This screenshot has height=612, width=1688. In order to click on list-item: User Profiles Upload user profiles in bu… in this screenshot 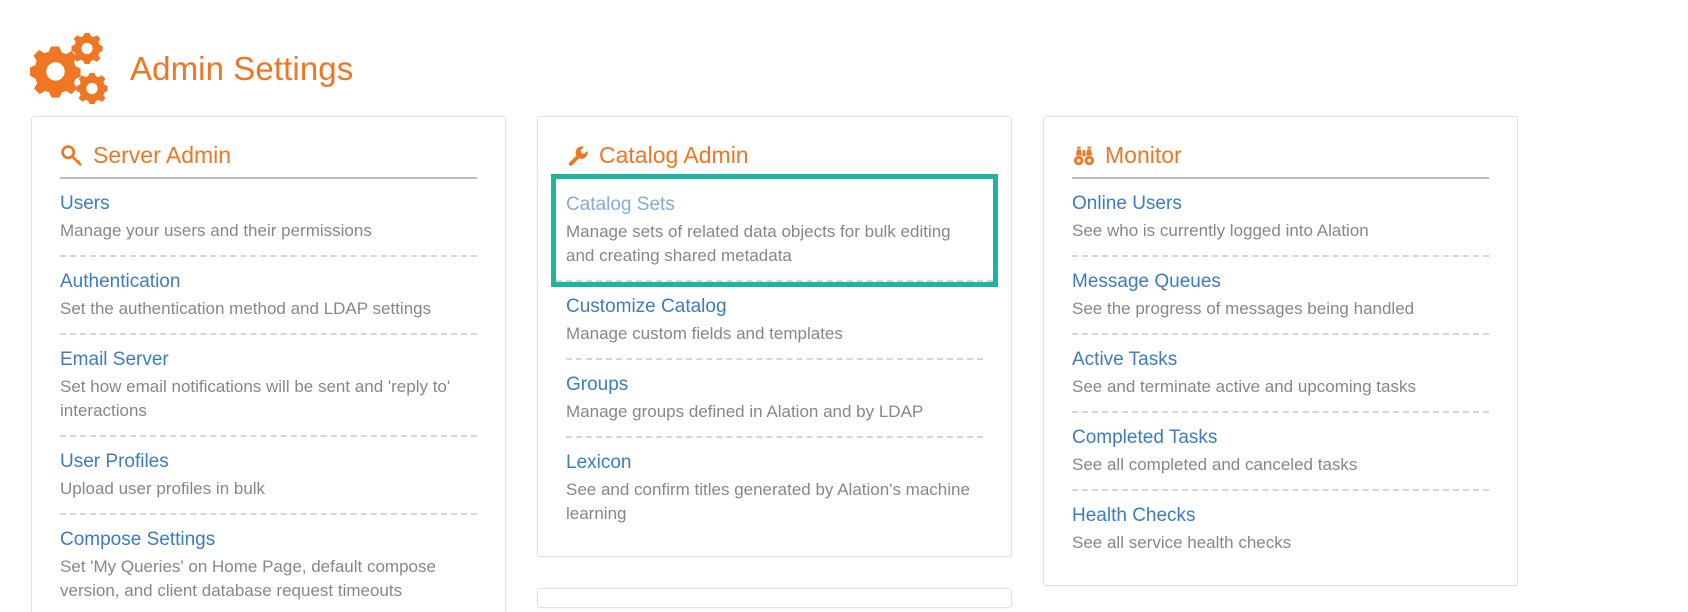, I will do `click(268, 476)`.